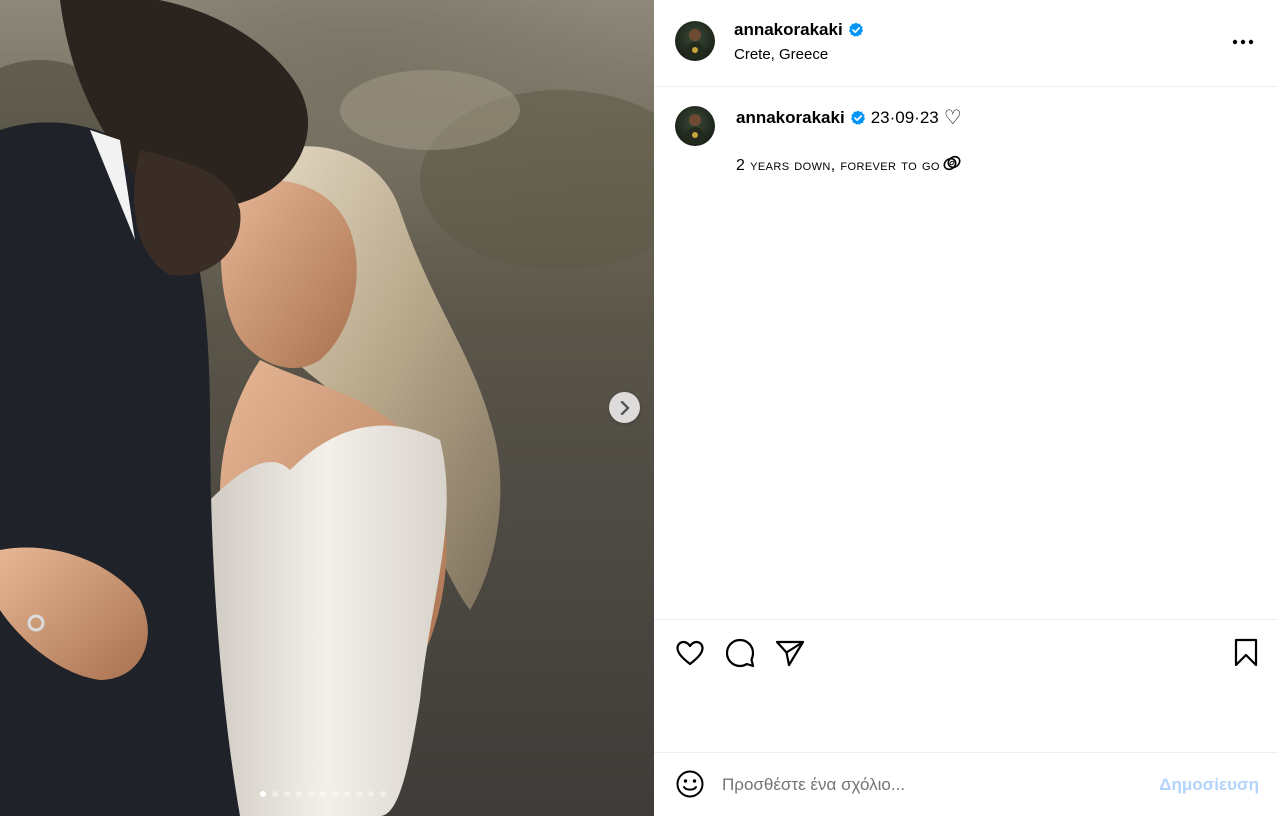  I want to click on comment-icon, so click(740, 653).